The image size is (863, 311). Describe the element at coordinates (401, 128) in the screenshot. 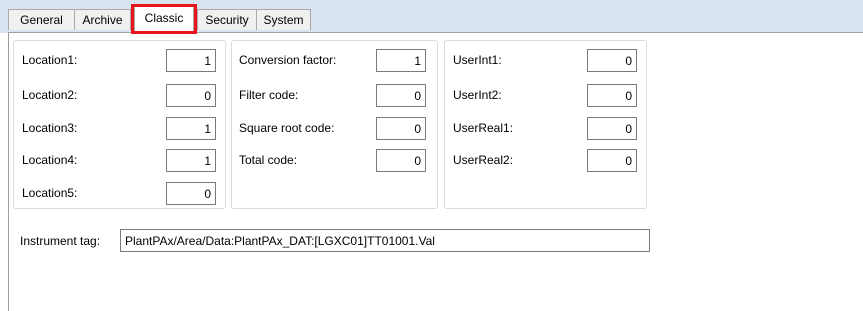

I see `square-root-code-field` at that location.